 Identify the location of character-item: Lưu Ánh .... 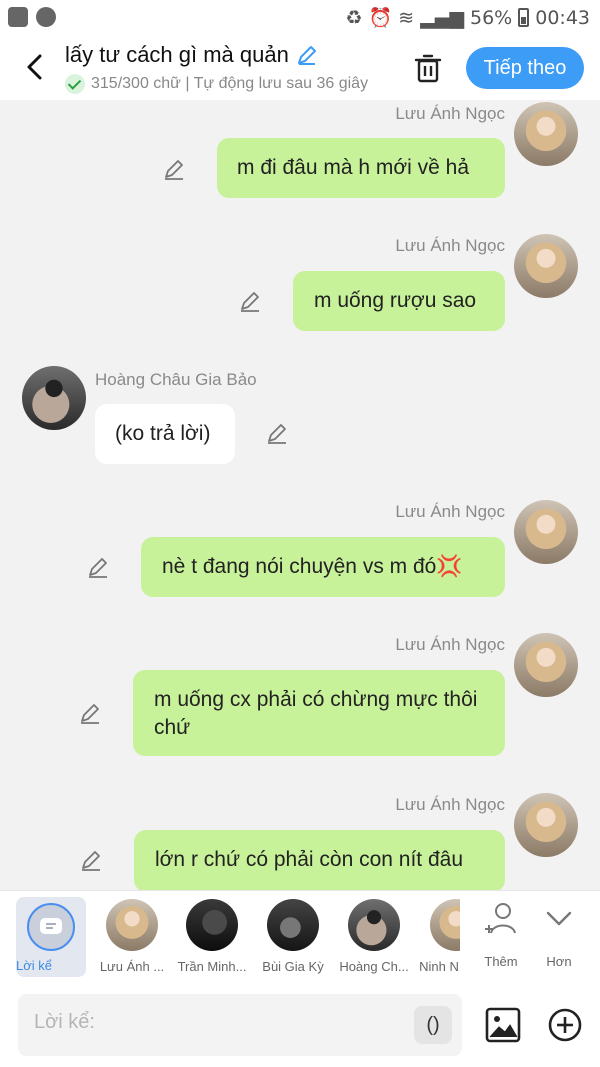
(132, 936).